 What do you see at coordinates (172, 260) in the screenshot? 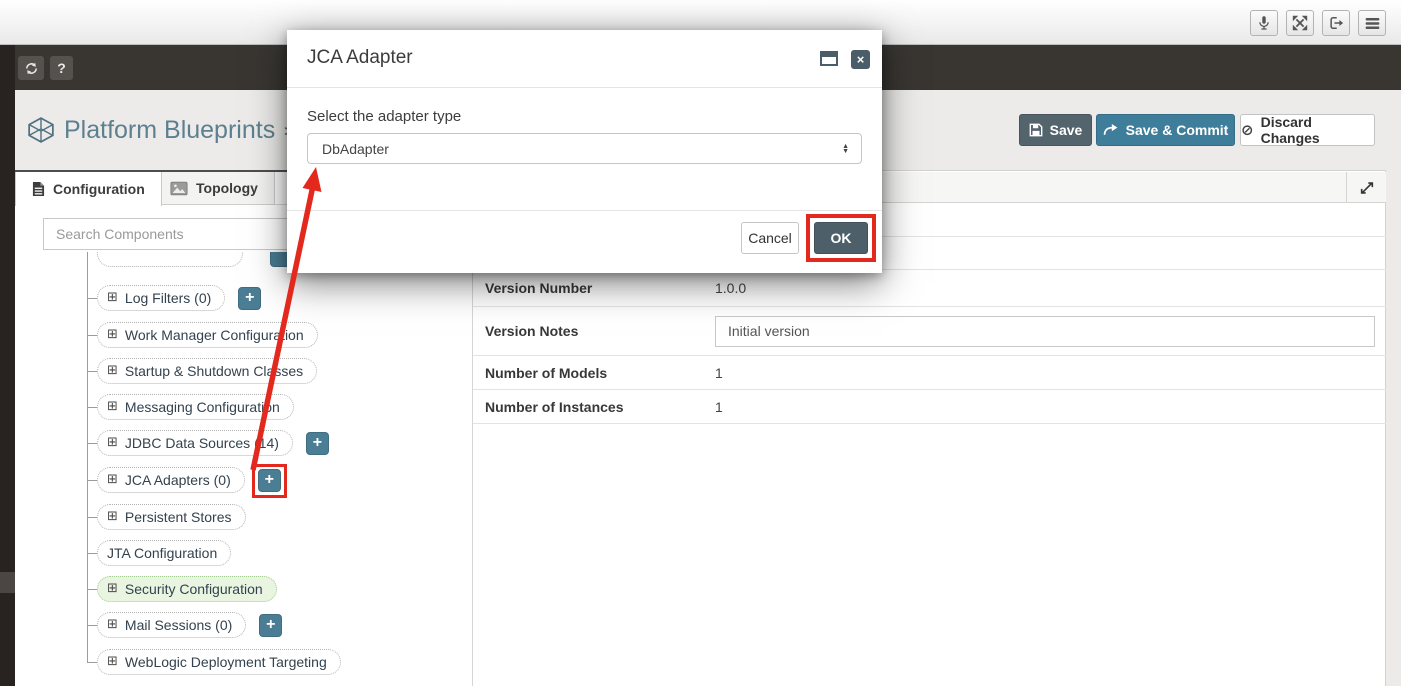
I see `tree-item-clipped` at bounding box center [172, 260].